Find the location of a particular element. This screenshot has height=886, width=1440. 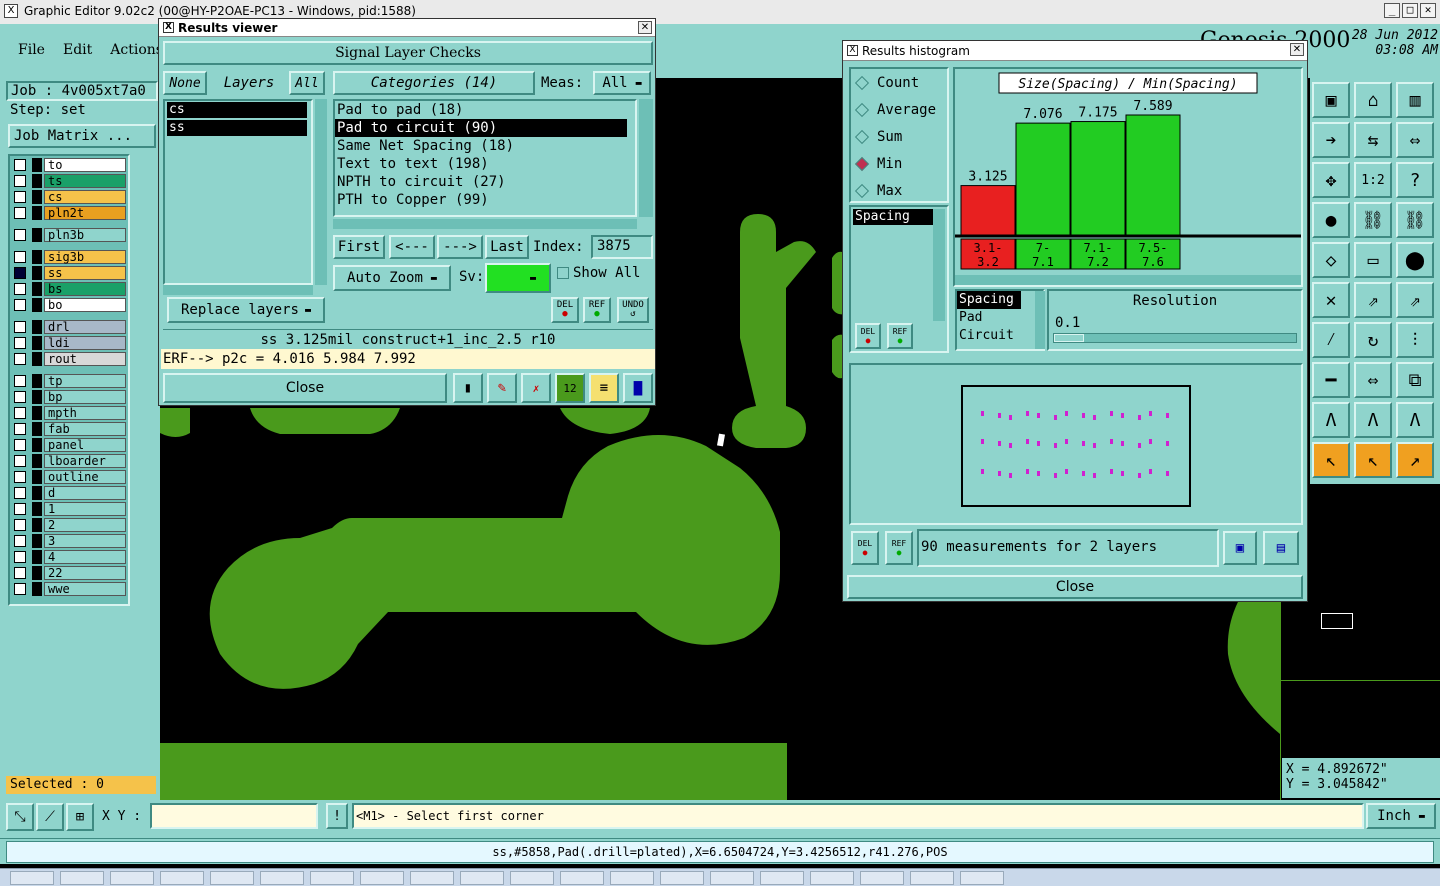

categories-button: Categories (14) is located at coordinates (434, 83).